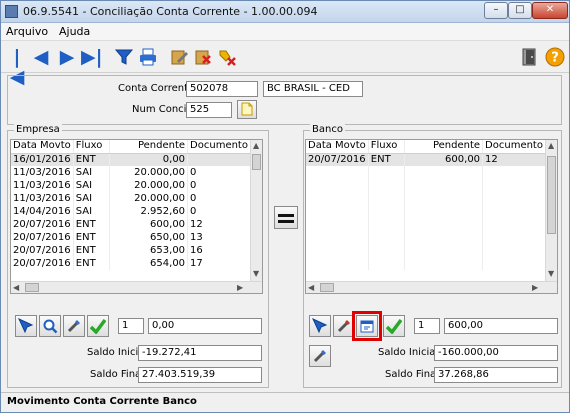  What do you see at coordinates (131, 263) in the screenshot?
I see `table-row: 20/07/2016 ENT 654,00 17` at bounding box center [131, 263].